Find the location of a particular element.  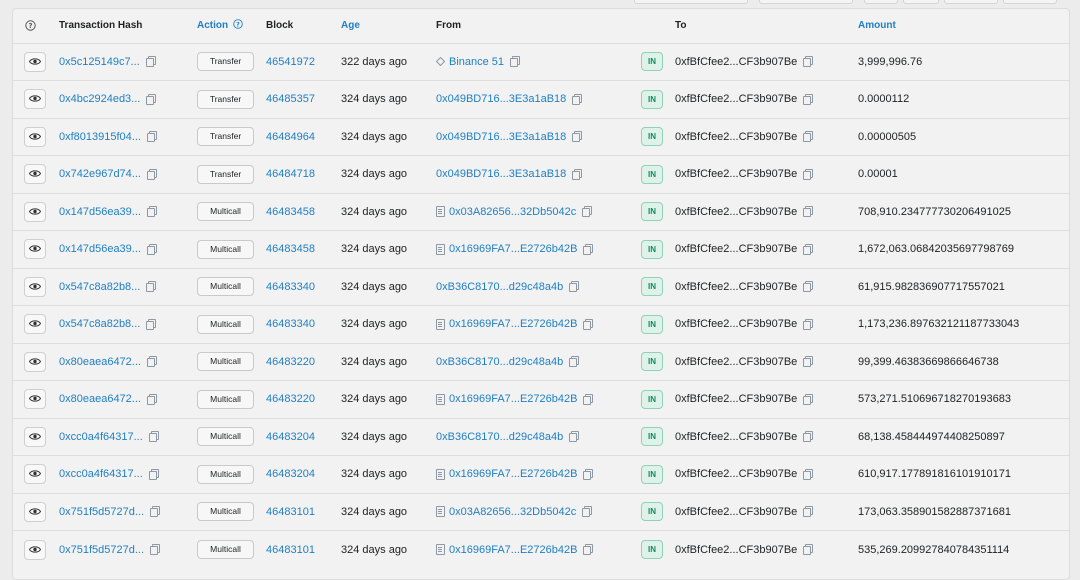

block-link: 46484964 is located at coordinates (290, 137).